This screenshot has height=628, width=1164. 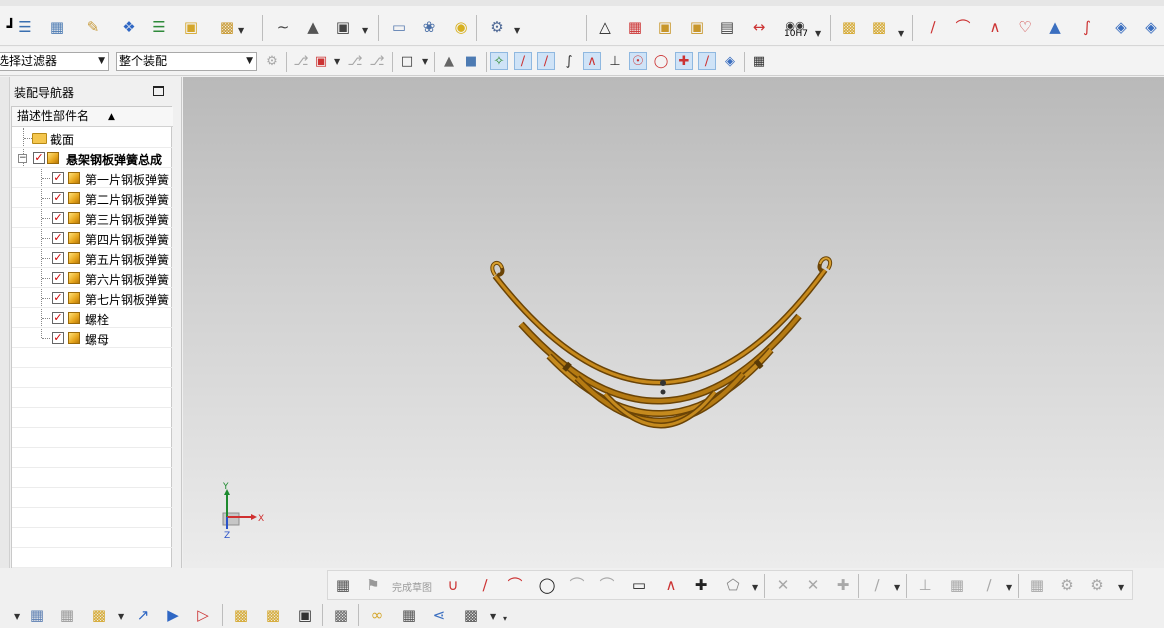 I want to click on surface-icon: ▲, so click(x=313, y=27).